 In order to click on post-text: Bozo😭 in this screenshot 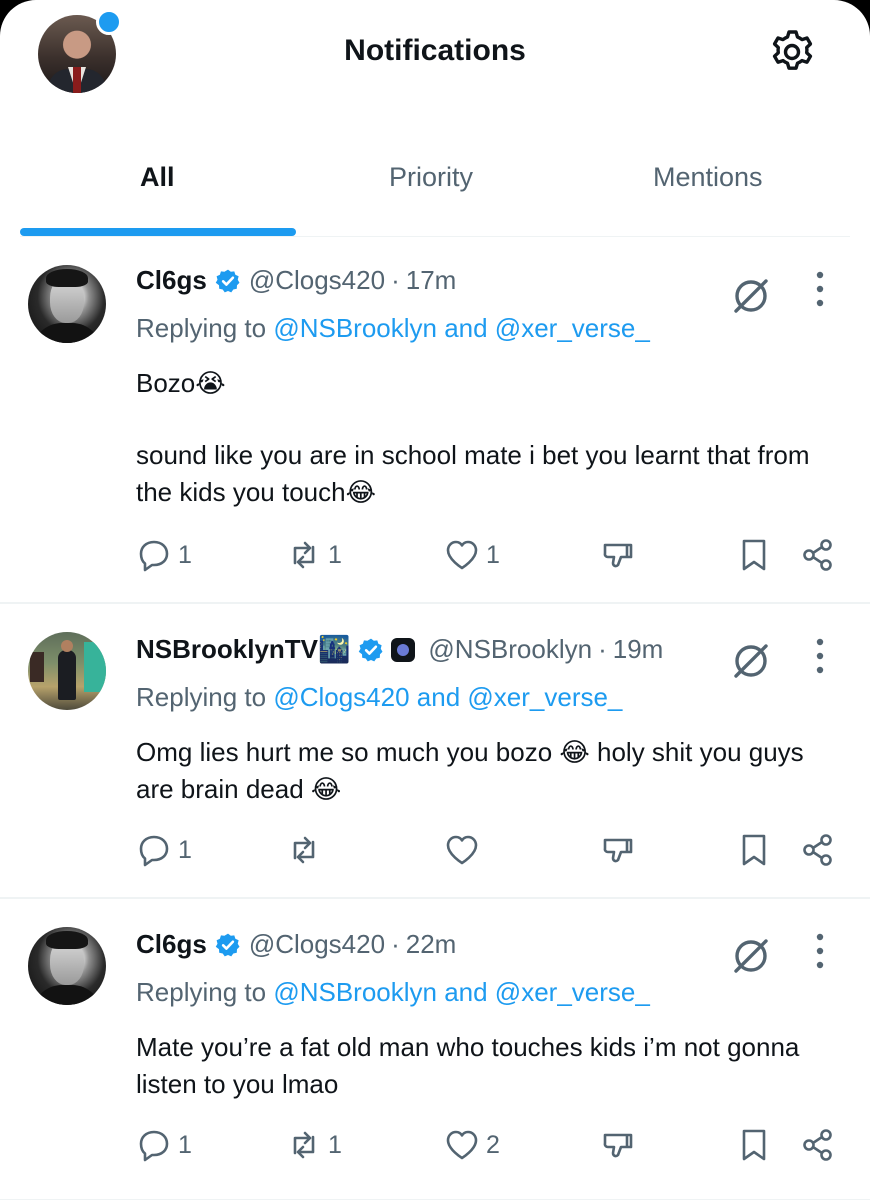, I will do `click(181, 383)`.